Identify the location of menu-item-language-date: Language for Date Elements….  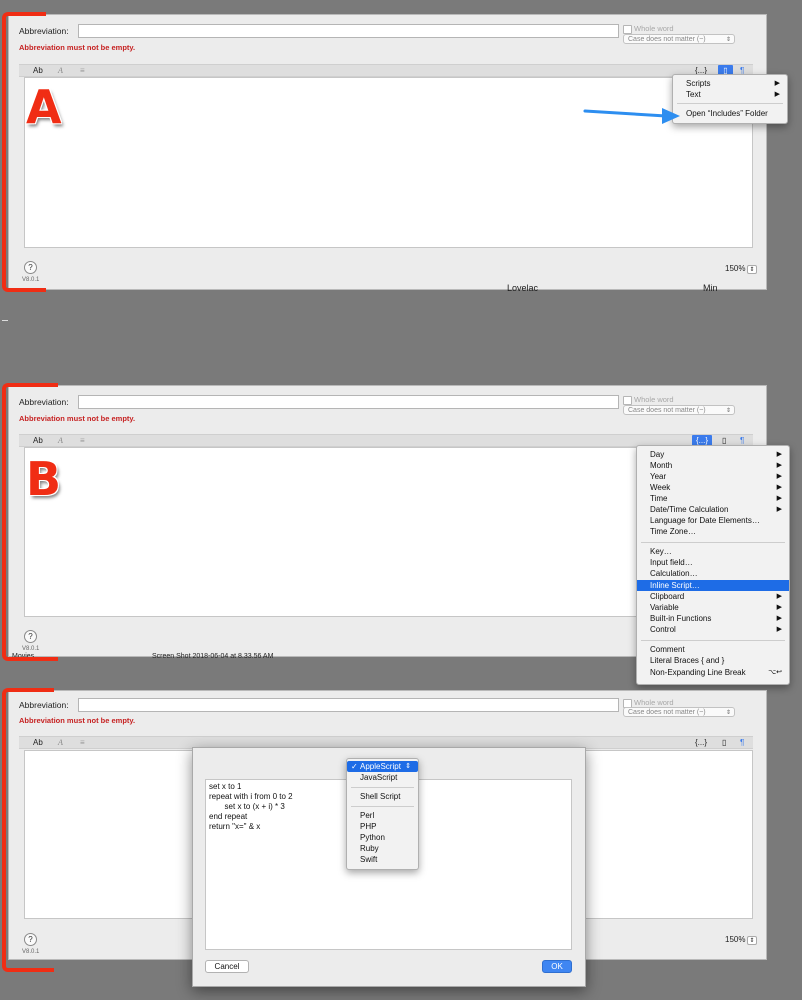
(713, 520).